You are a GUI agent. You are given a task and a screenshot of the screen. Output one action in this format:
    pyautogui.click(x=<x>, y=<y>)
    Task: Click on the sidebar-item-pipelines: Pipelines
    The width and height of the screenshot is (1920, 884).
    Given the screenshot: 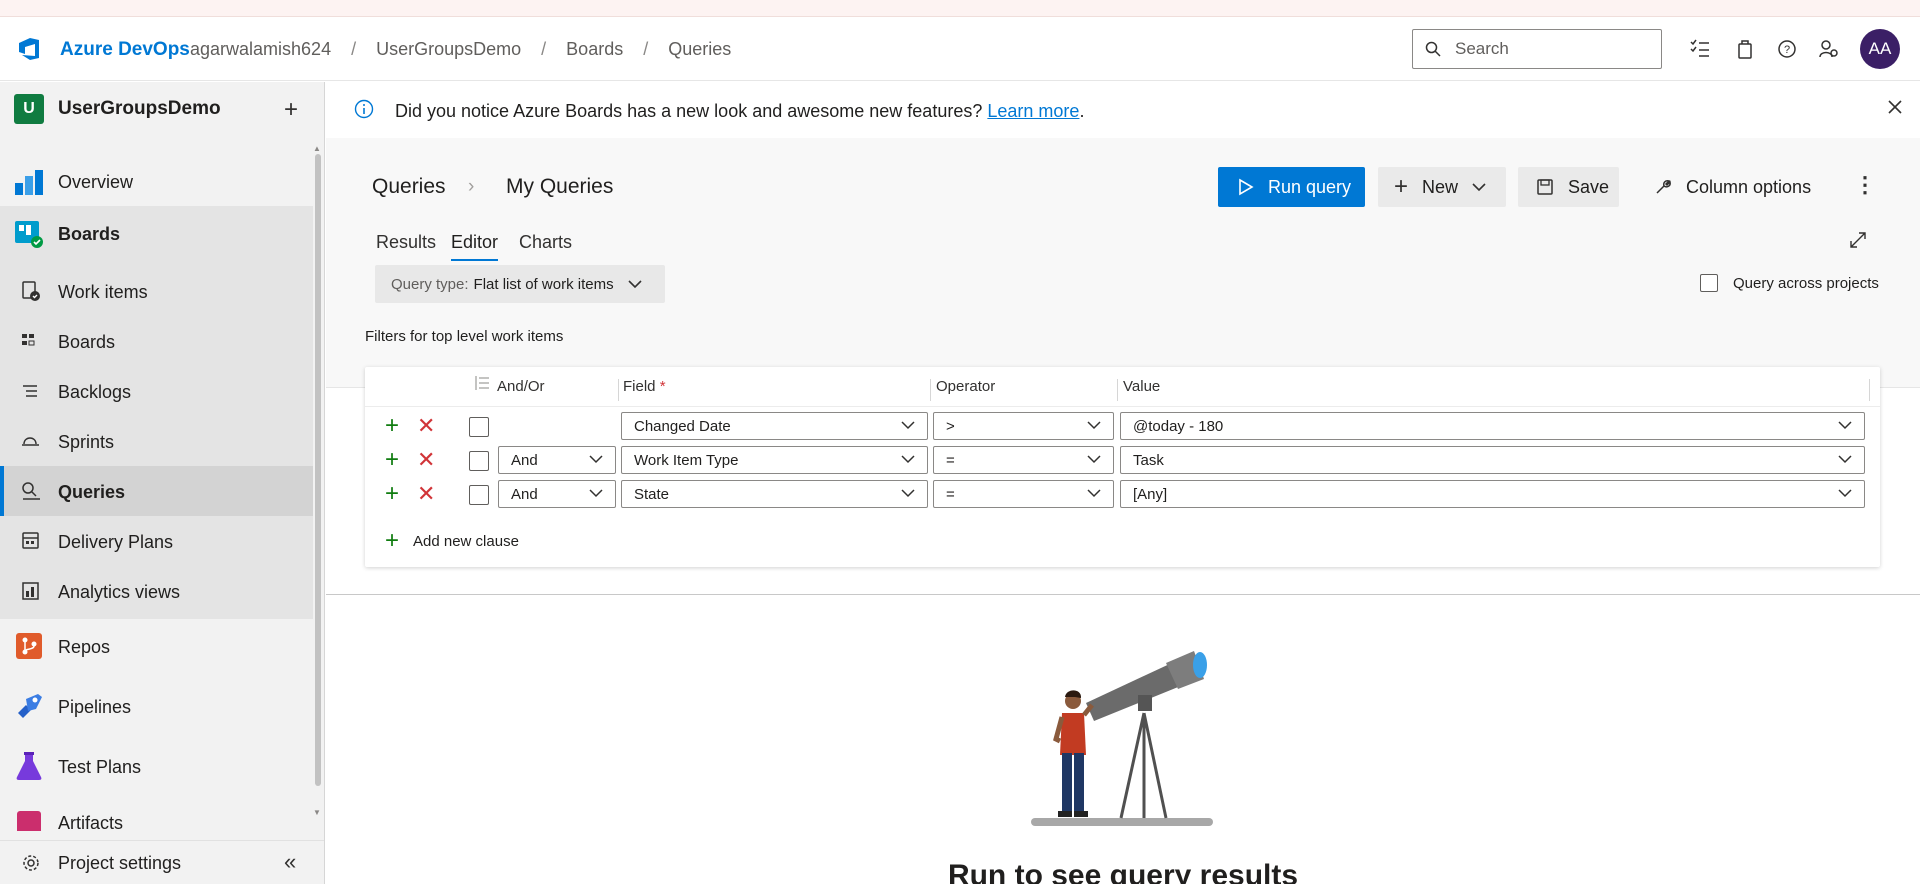 What is the action you would take?
    pyautogui.click(x=156, y=706)
    